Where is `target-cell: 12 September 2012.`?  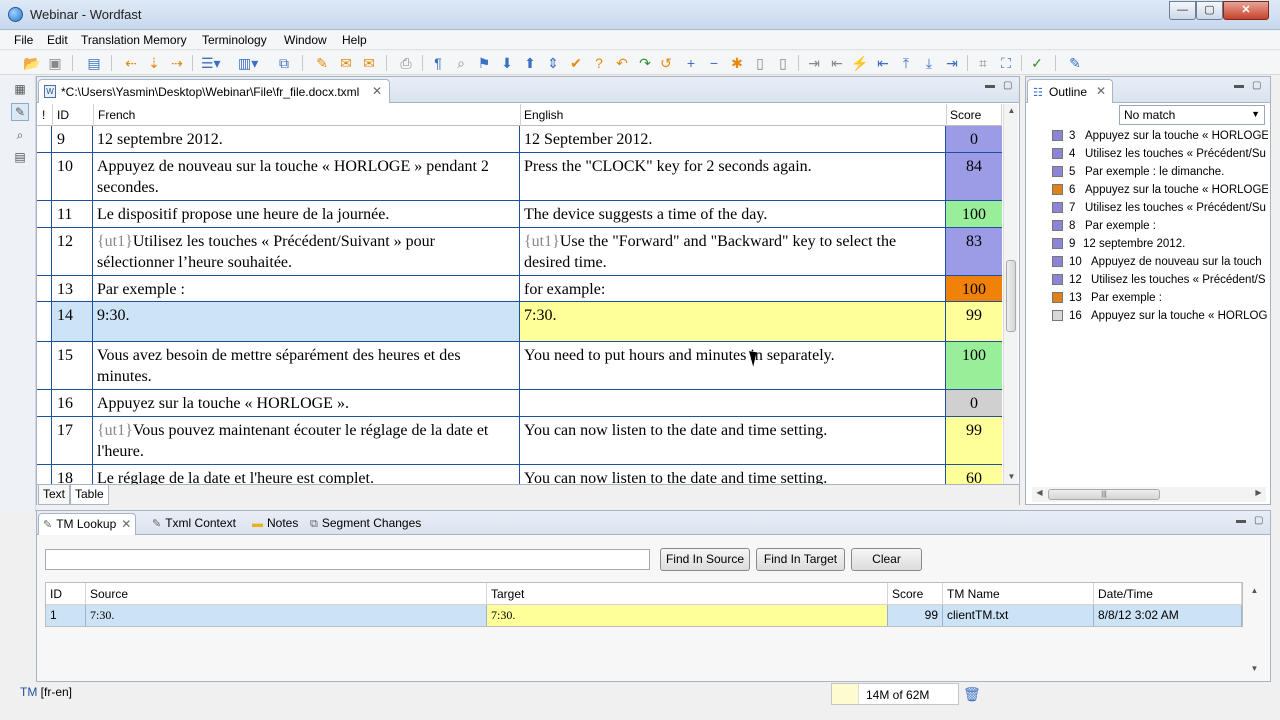
target-cell: 12 September 2012. is located at coordinates (733, 139).